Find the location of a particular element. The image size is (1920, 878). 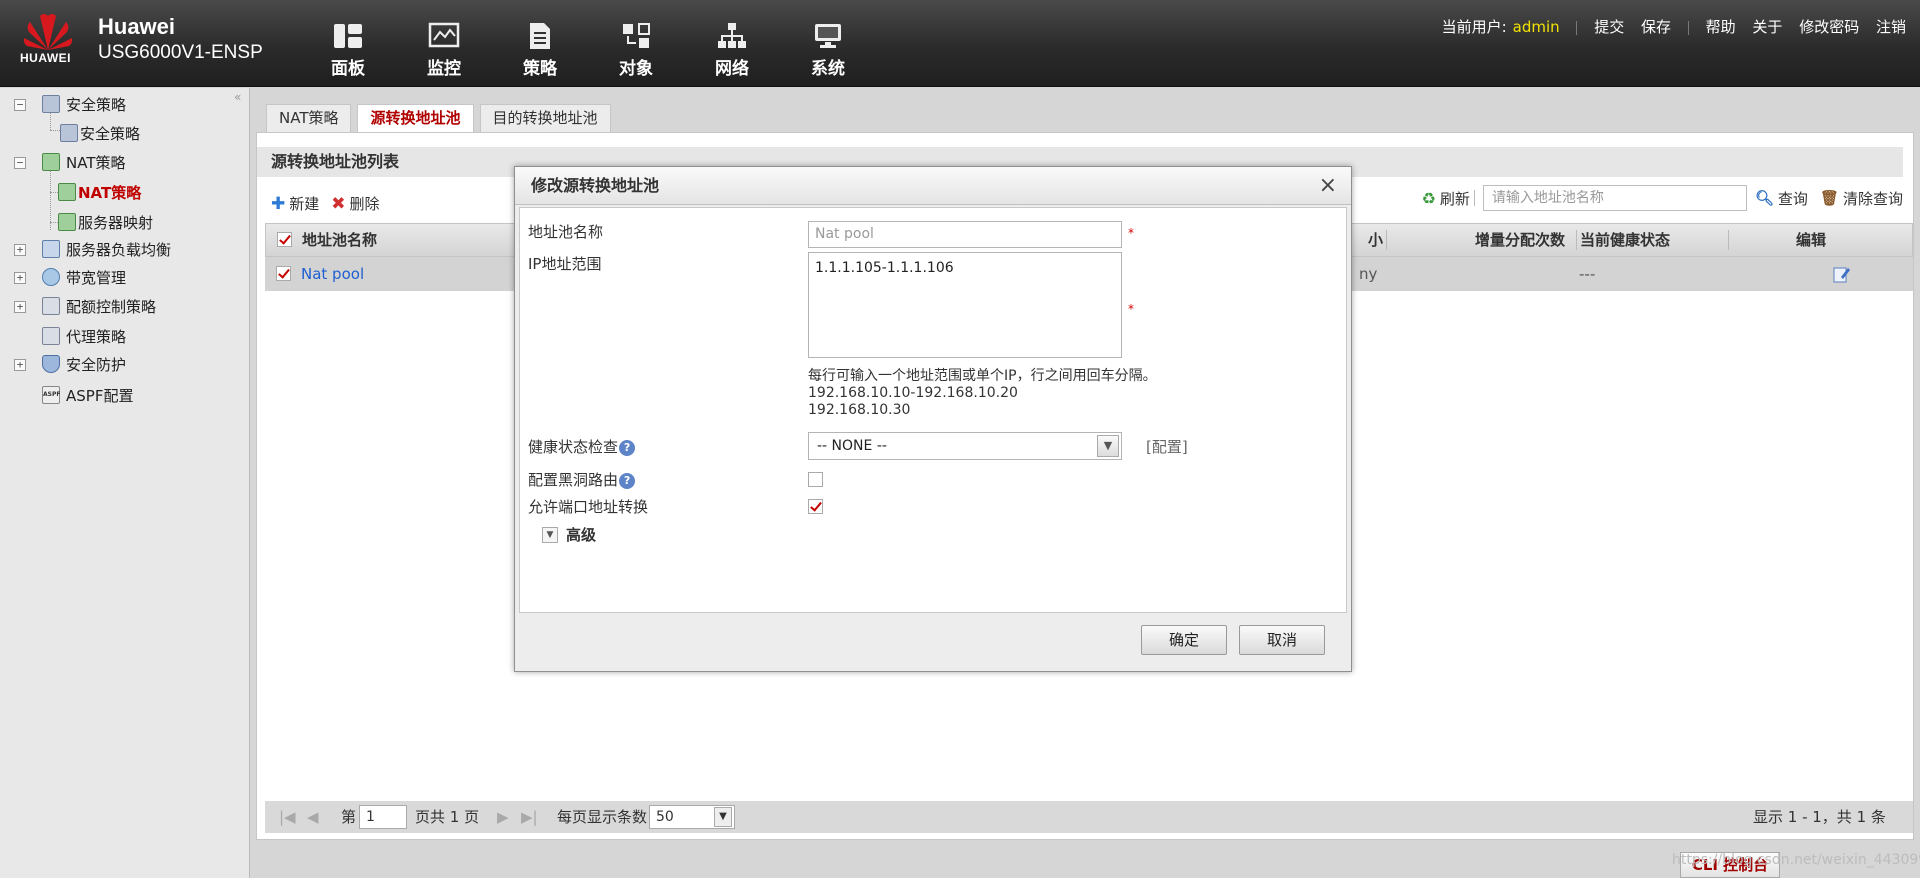

pool-name-field: Nat pool is located at coordinates (965, 234).